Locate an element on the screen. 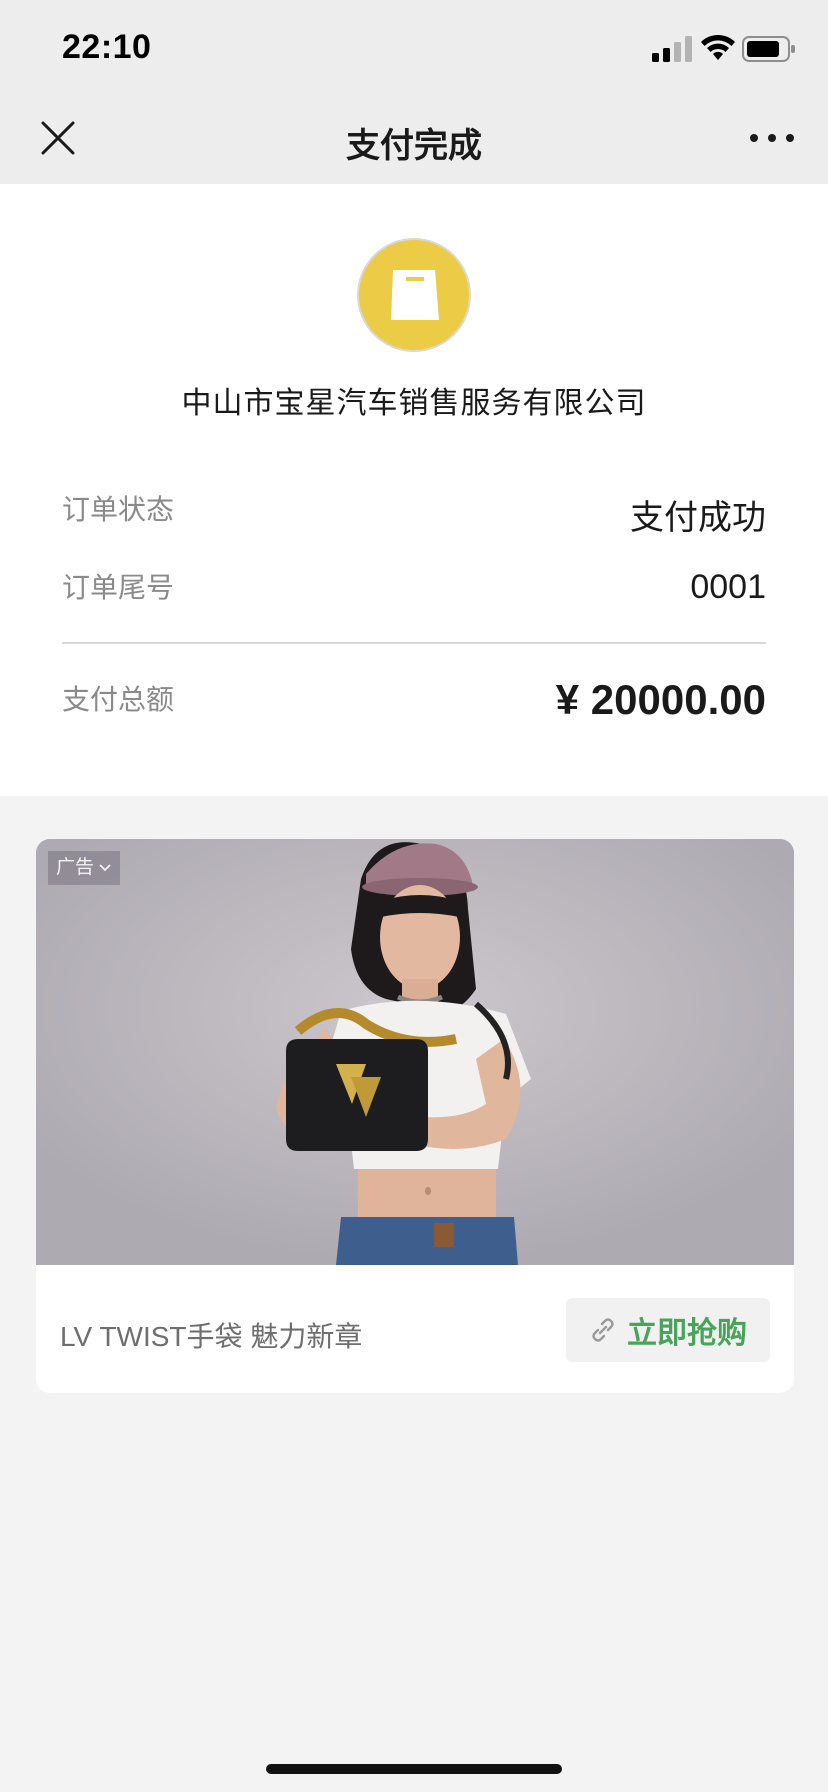  home-indicator is located at coordinates (414, 1769).